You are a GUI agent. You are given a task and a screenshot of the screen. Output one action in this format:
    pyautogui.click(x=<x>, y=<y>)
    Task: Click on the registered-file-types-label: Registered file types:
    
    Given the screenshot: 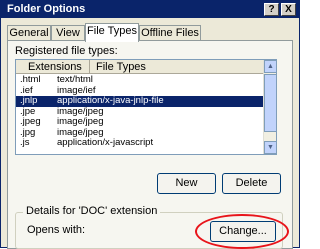 What is the action you would take?
    pyautogui.click(x=66, y=51)
    